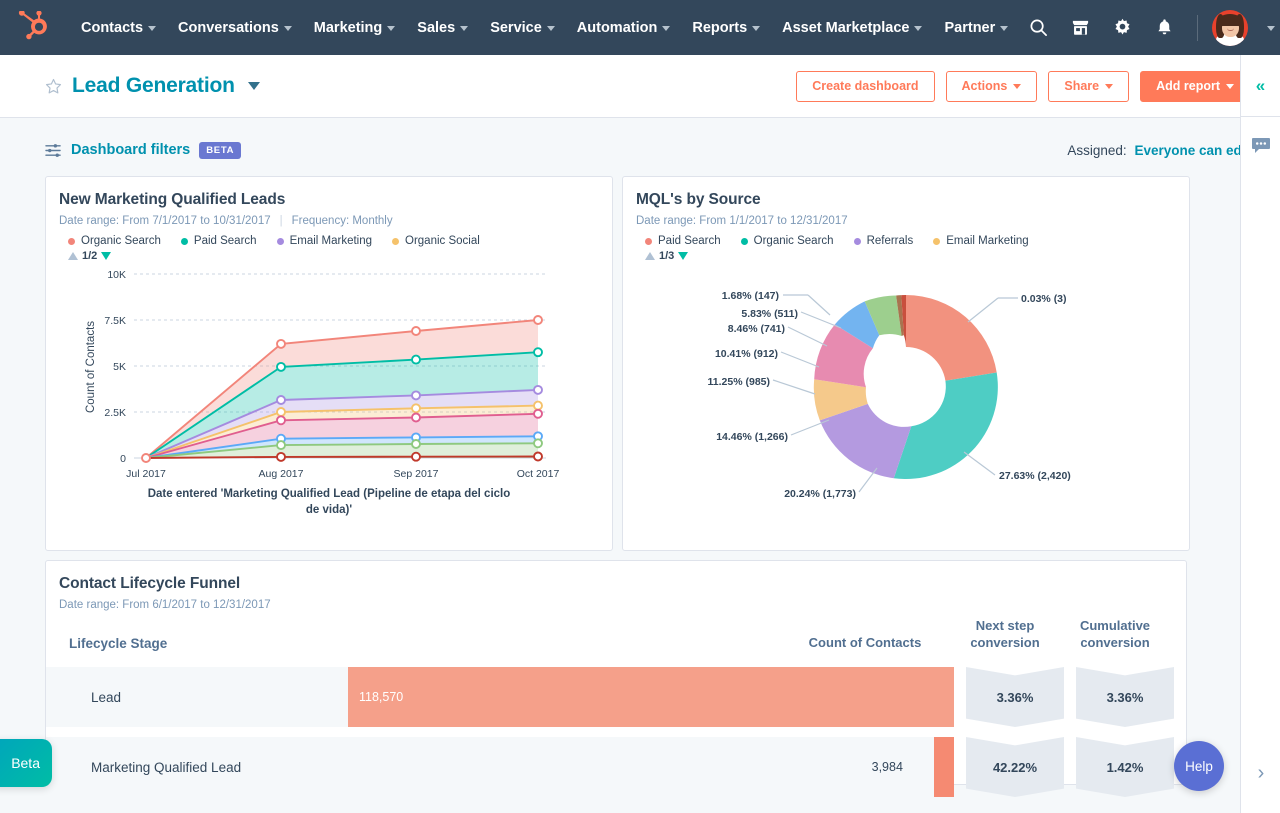 The image size is (1280, 813). Describe the element at coordinates (1192, 150) in the screenshot. I see `assigned-value: Everyone can edit` at that location.